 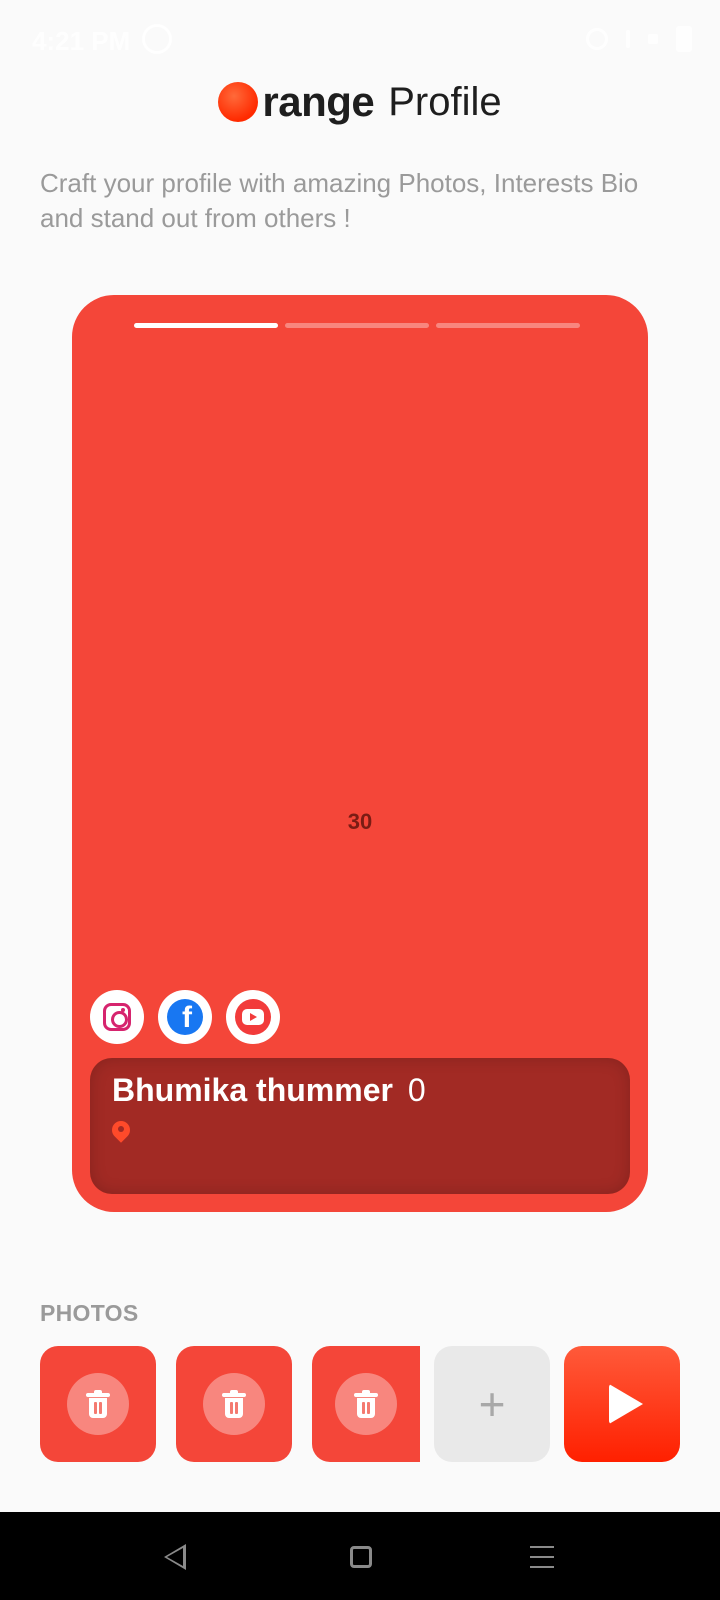 I want to click on home-icon, so click(x=361, y=1557).